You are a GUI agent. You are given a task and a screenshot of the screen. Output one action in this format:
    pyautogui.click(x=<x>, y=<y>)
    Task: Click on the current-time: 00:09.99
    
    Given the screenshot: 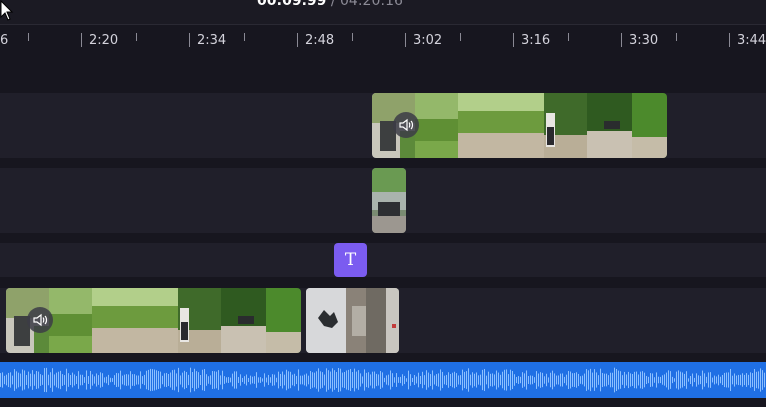 What is the action you would take?
    pyautogui.click(x=292, y=4)
    